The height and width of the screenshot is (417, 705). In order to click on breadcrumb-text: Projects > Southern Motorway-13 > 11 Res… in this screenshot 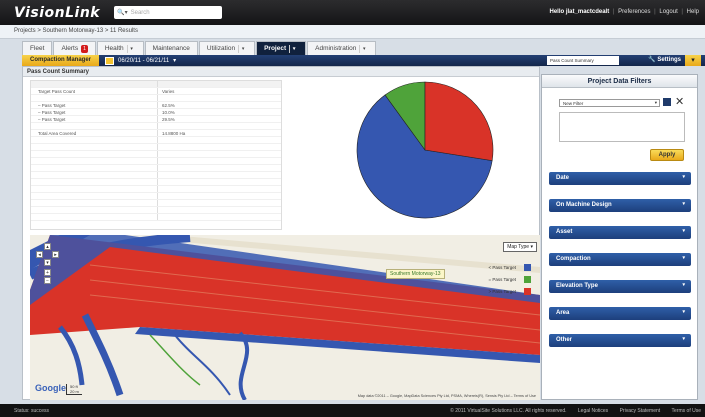, I will do `click(76, 31)`.